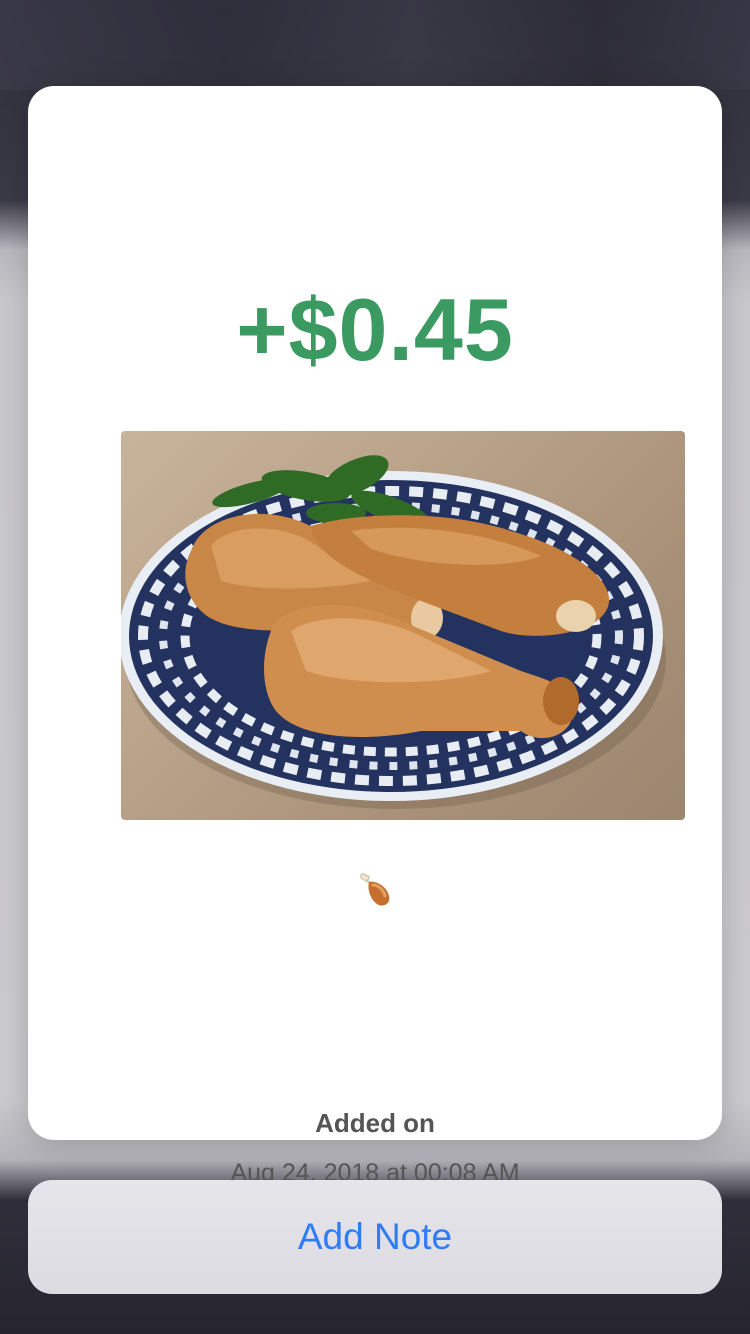  I want to click on poultry-leg-icon, so click(375, 893).